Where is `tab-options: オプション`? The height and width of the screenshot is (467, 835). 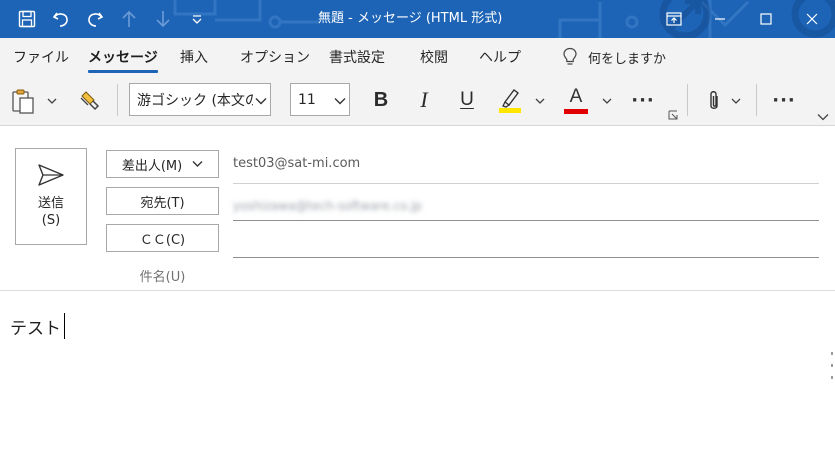 tab-options: オプション is located at coordinates (275, 57).